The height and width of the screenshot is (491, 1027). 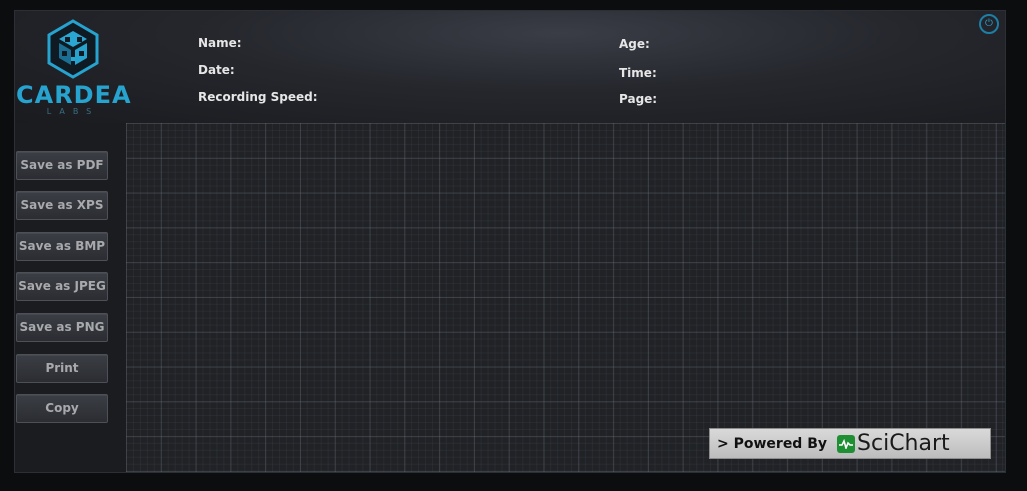 What do you see at coordinates (220, 43) in the screenshot?
I see `name-label: Name:` at bounding box center [220, 43].